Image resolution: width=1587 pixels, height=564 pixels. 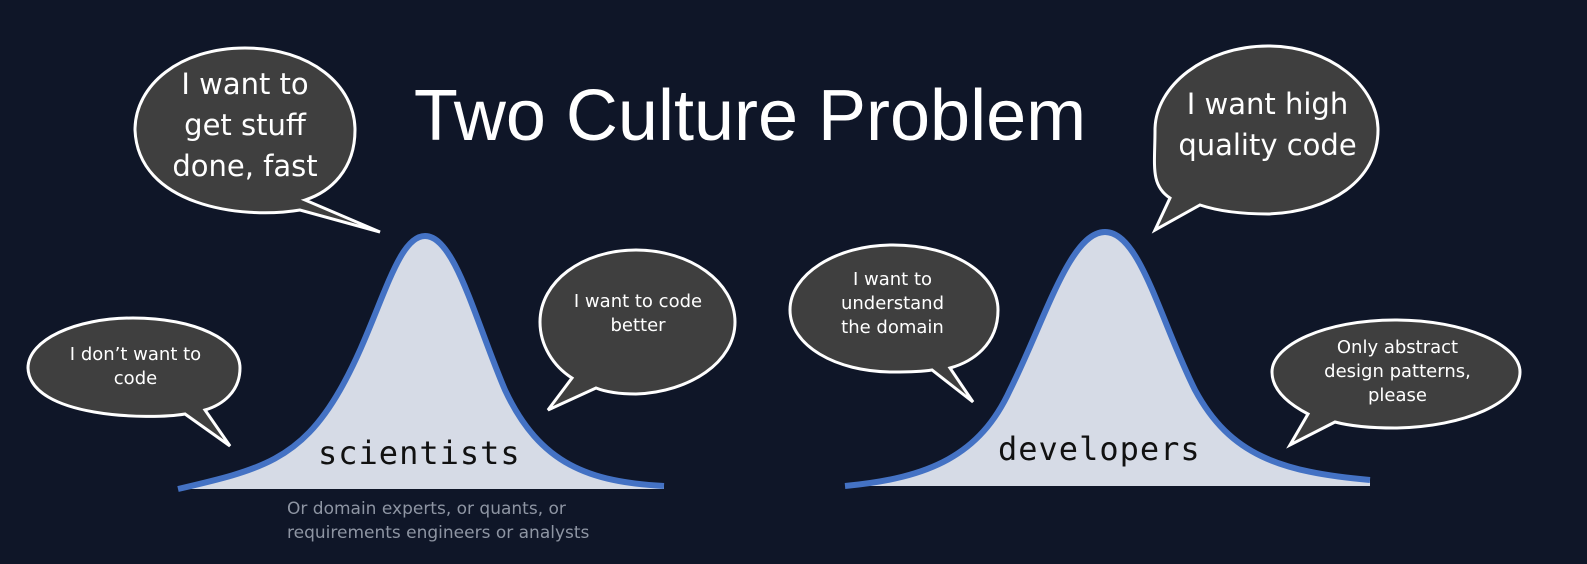 What do you see at coordinates (750, 116) in the screenshot?
I see `slide-title: Two Culture Problem` at bounding box center [750, 116].